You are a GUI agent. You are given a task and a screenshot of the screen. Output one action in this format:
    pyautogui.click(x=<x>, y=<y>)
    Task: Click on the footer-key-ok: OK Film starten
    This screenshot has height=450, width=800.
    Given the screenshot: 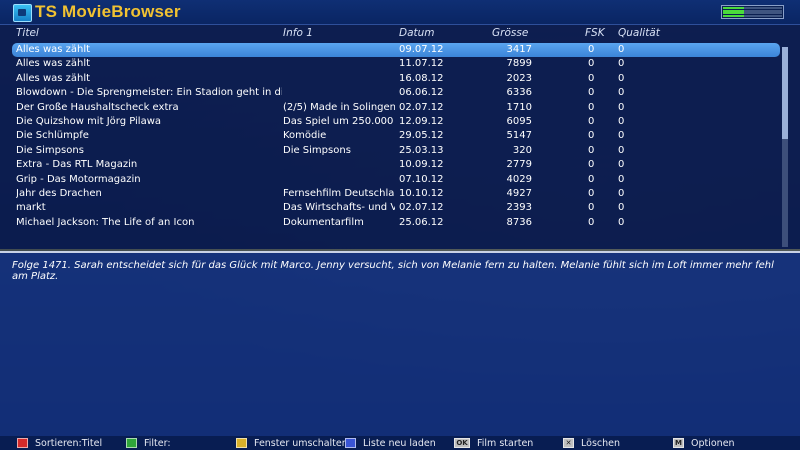 What is the action you would take?
    pyautogui.click(x=493, y=443)
    